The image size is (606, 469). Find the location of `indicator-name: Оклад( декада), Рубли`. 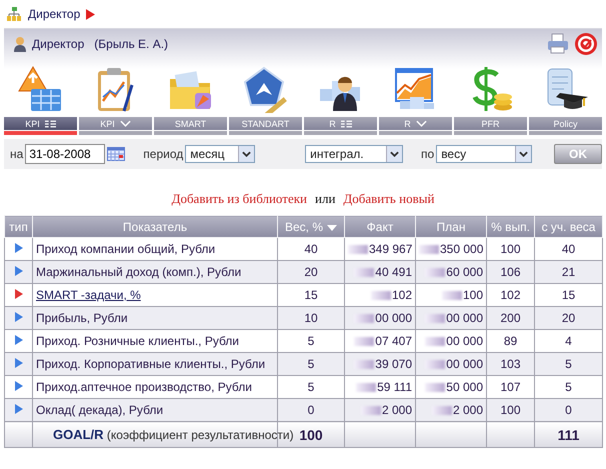

indicator-name: Оклад( декада), Рубли is located at coordinates (155, 410).